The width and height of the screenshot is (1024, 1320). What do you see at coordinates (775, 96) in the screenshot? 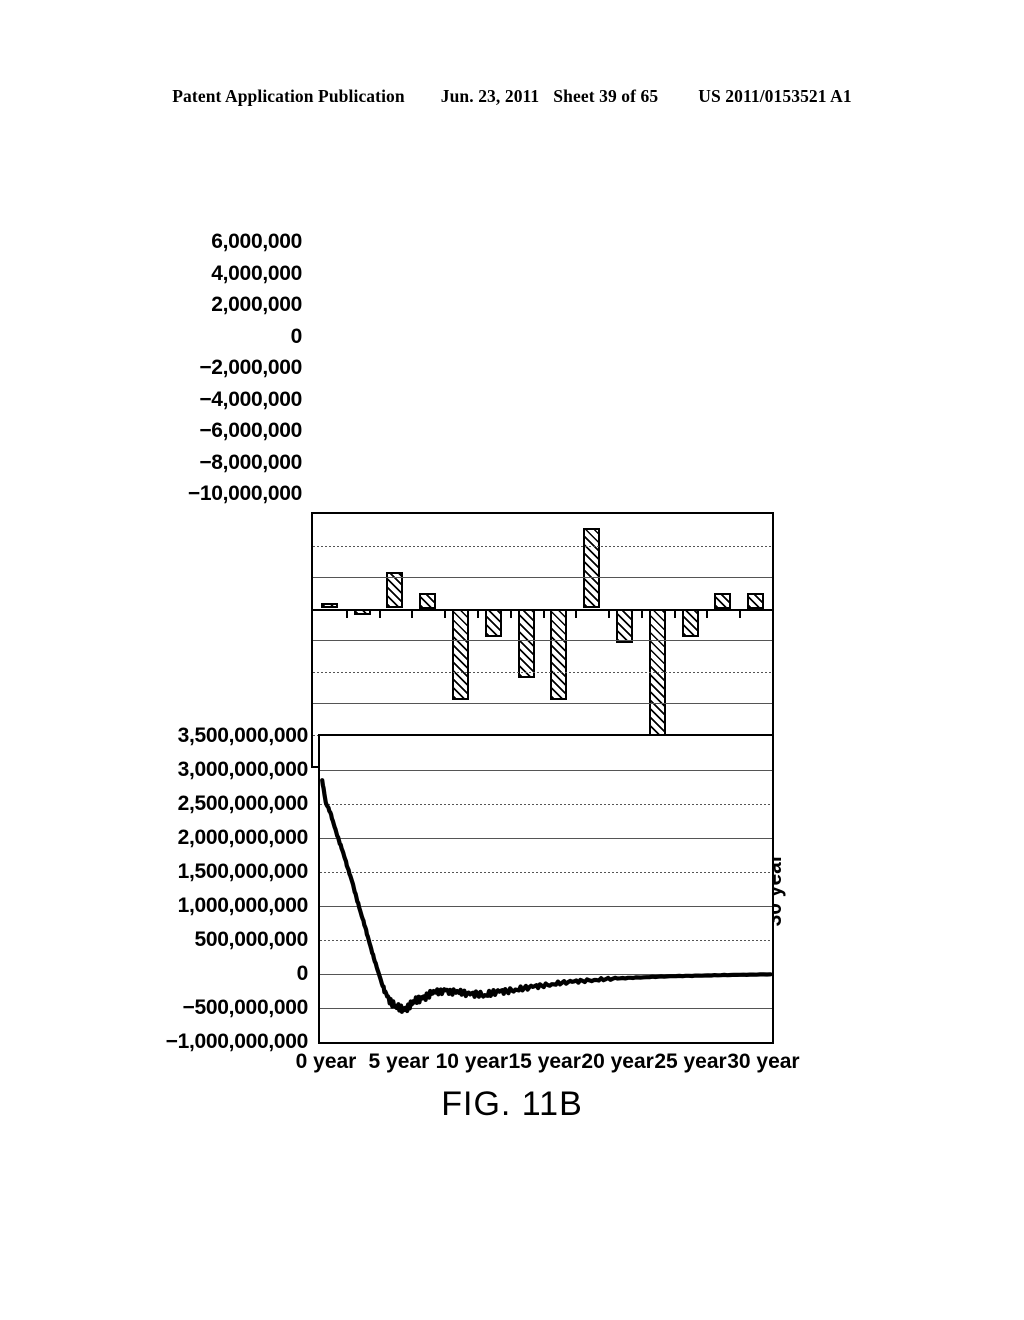
I see `patent-number: US 2011/0153521 A1` at bounding box center [775, 96].